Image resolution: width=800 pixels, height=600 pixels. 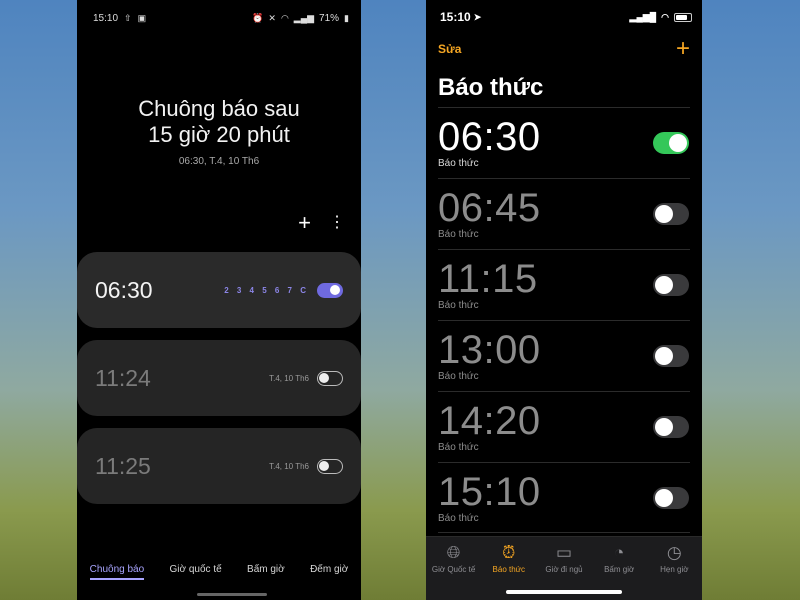 I want to click on next-alarm-date: 06:30, T.4, 10 Th6, so click(x=219, y=161).